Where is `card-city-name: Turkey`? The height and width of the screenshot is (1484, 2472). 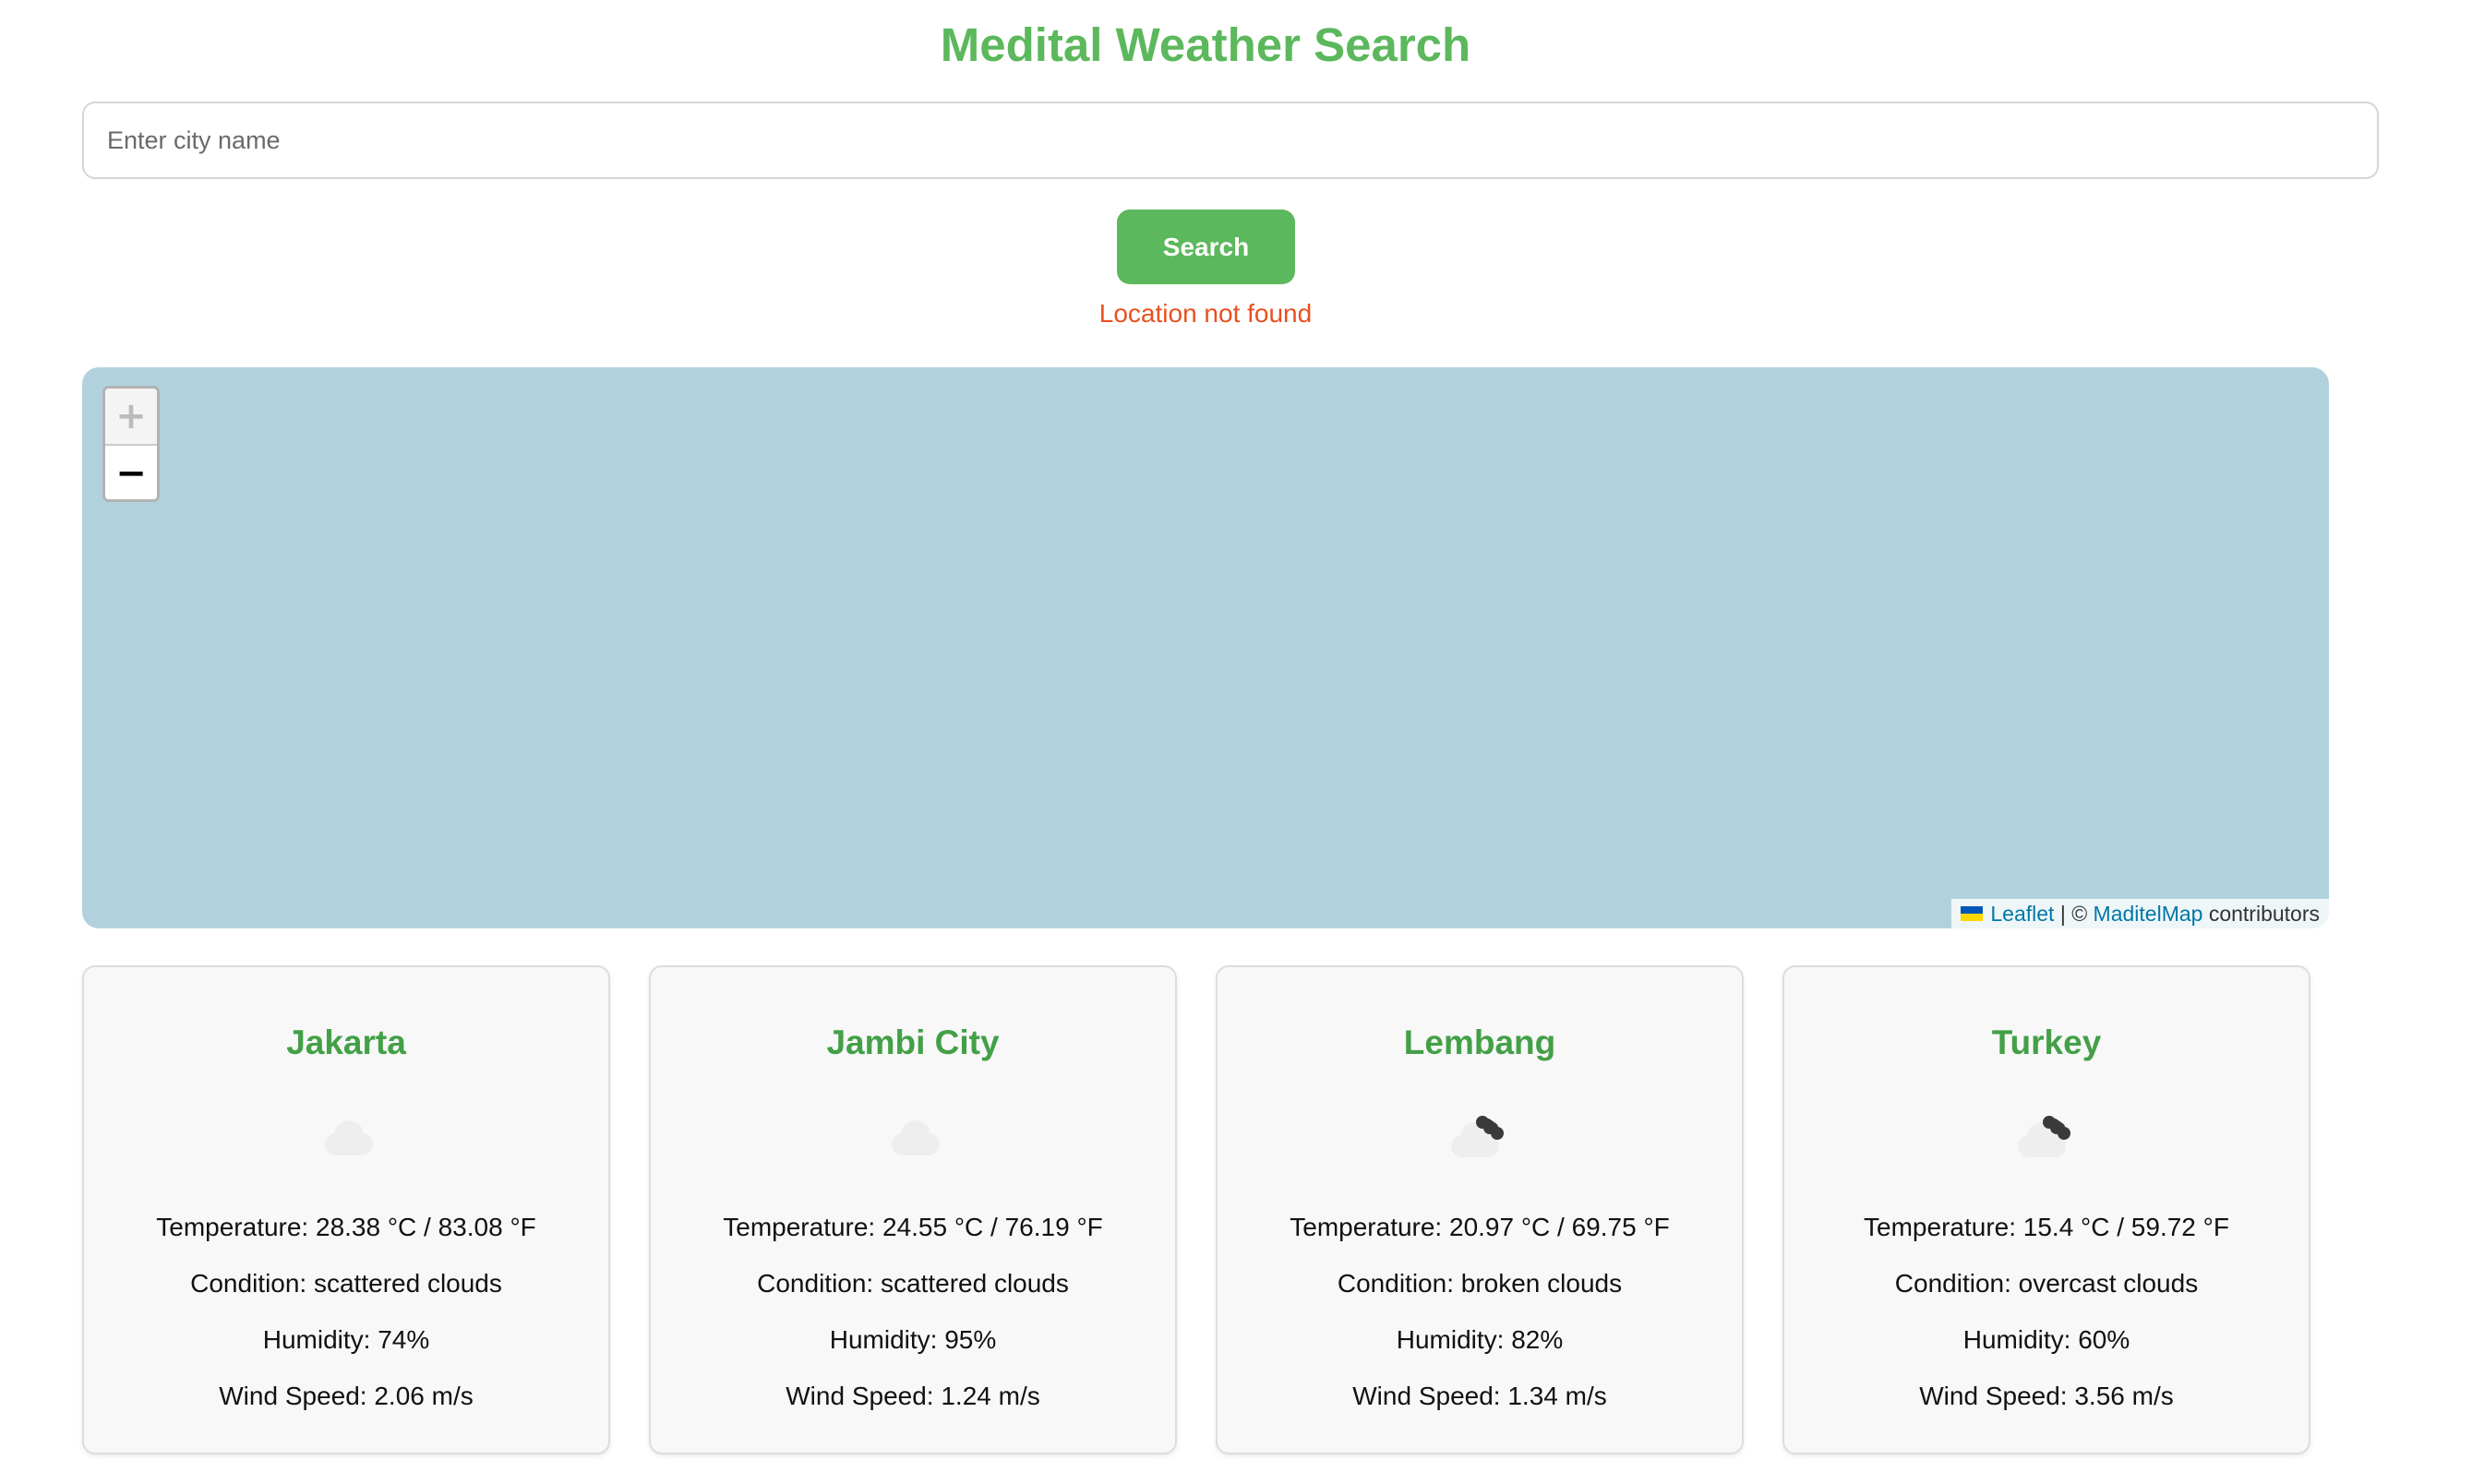 card-city-name: Turkey is located at coordinates (2046, 1042).